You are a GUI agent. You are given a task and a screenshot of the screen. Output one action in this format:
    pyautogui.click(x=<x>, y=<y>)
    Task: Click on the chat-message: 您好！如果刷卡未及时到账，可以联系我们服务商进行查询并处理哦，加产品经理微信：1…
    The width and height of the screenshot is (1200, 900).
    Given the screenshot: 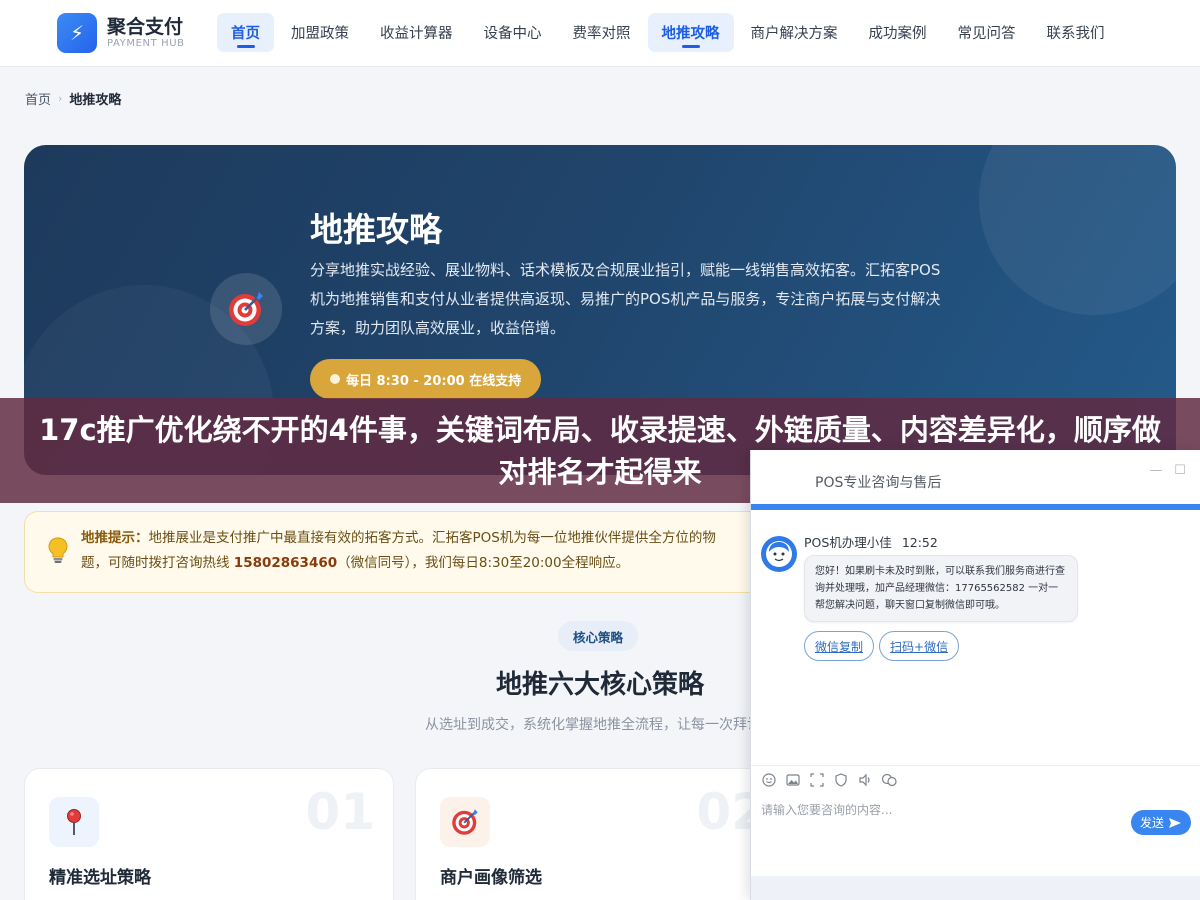 What is the action you would take?
    pyautogui.click(x=941, y=588)
    